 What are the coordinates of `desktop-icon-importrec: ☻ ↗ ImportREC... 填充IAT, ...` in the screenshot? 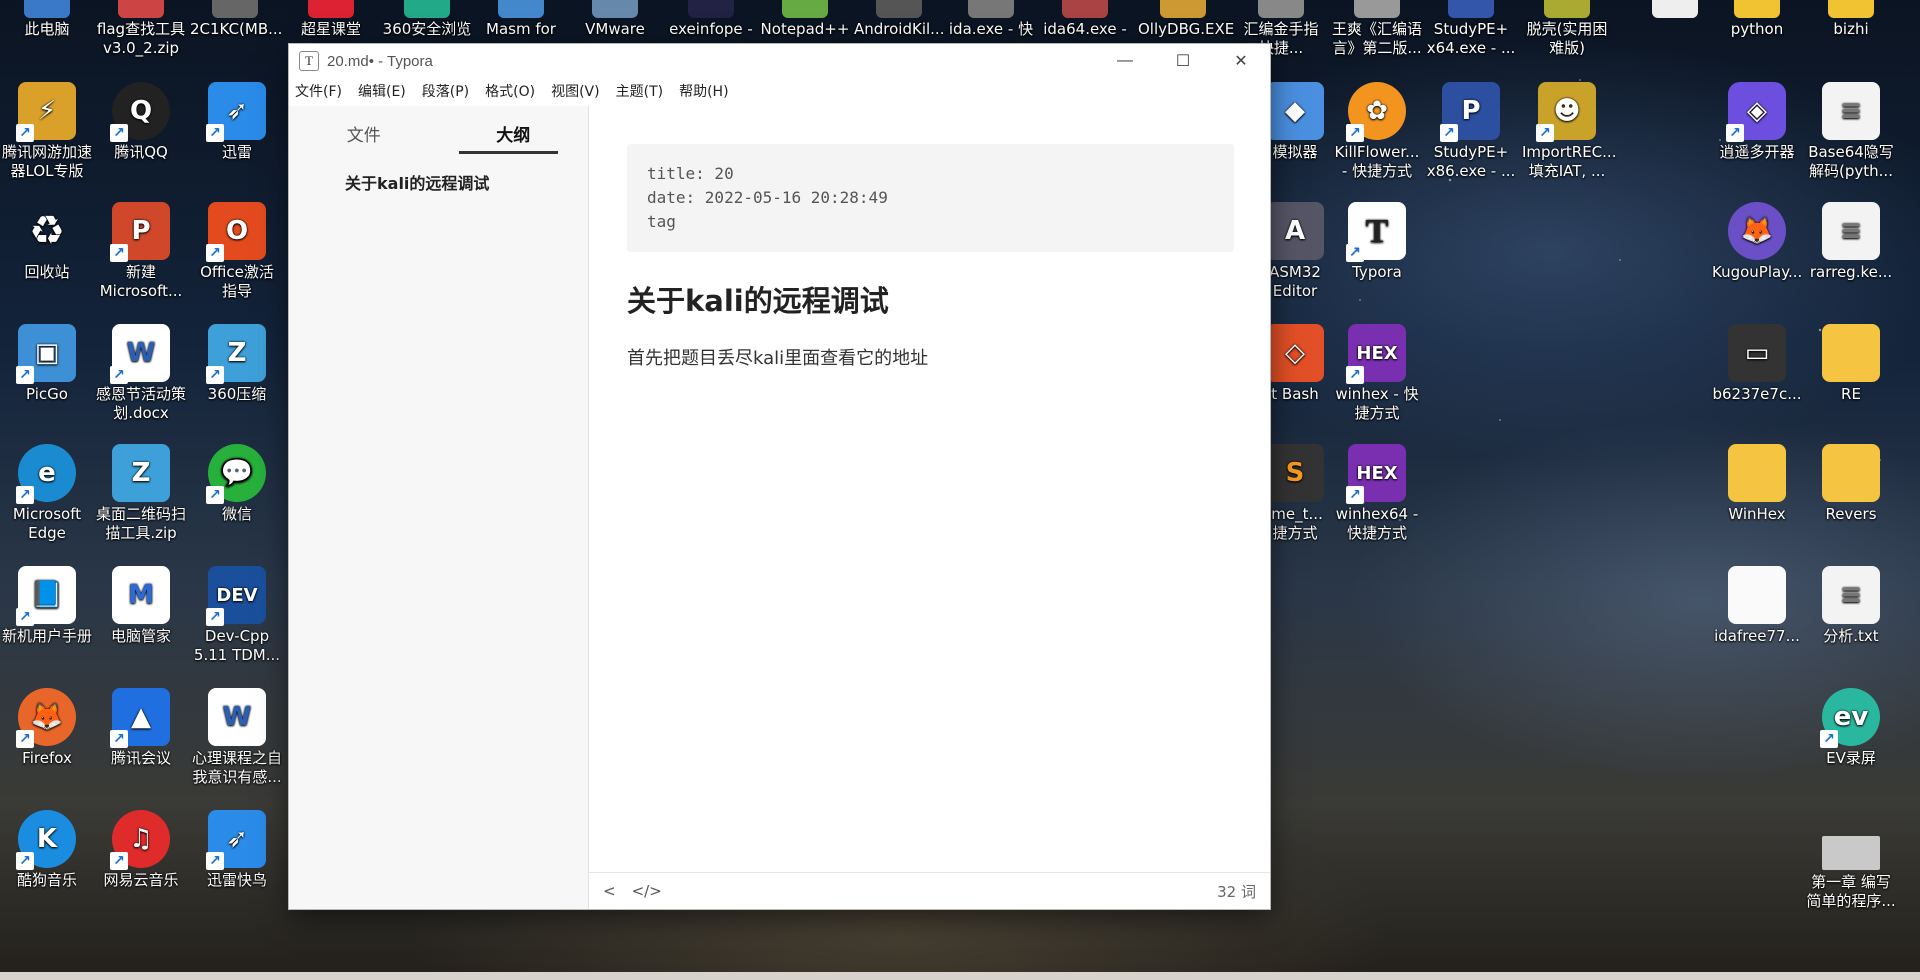 It's located at (1569, 131).